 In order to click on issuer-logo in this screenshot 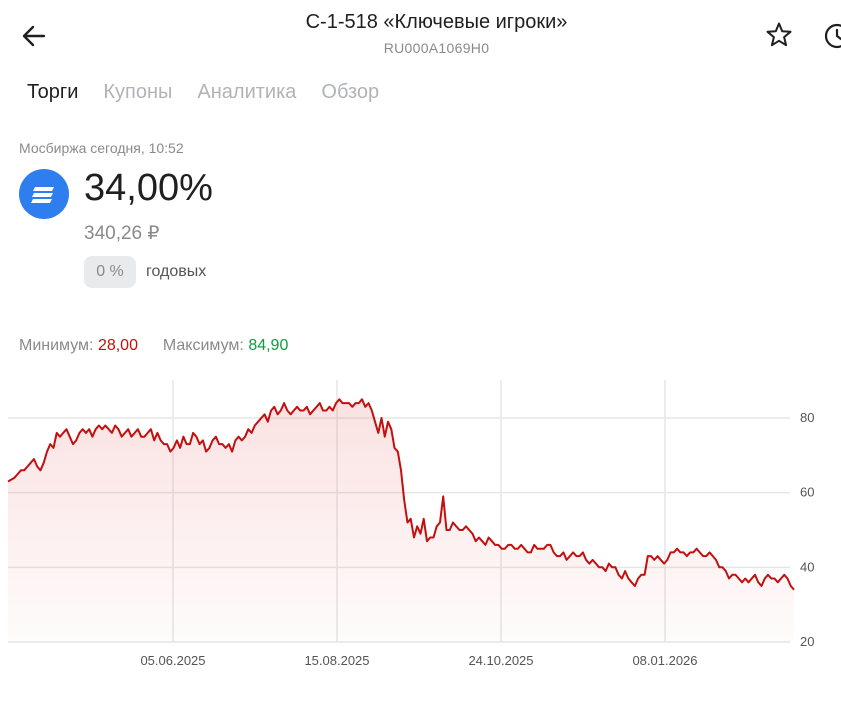, I will do `click(44, 194)`.